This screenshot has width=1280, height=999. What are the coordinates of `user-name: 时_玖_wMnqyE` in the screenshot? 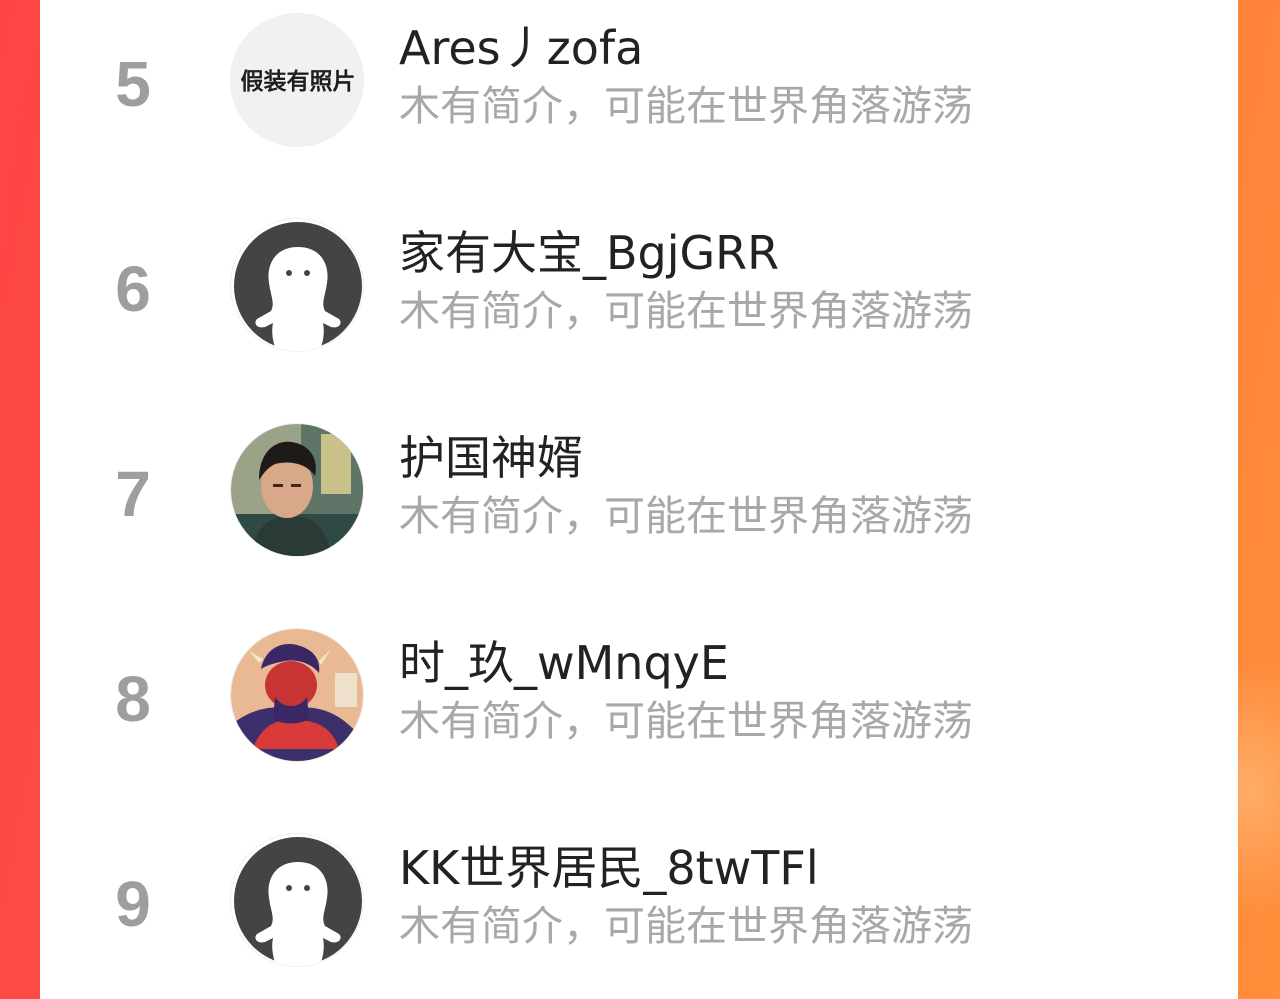 It's located at (564, 663).